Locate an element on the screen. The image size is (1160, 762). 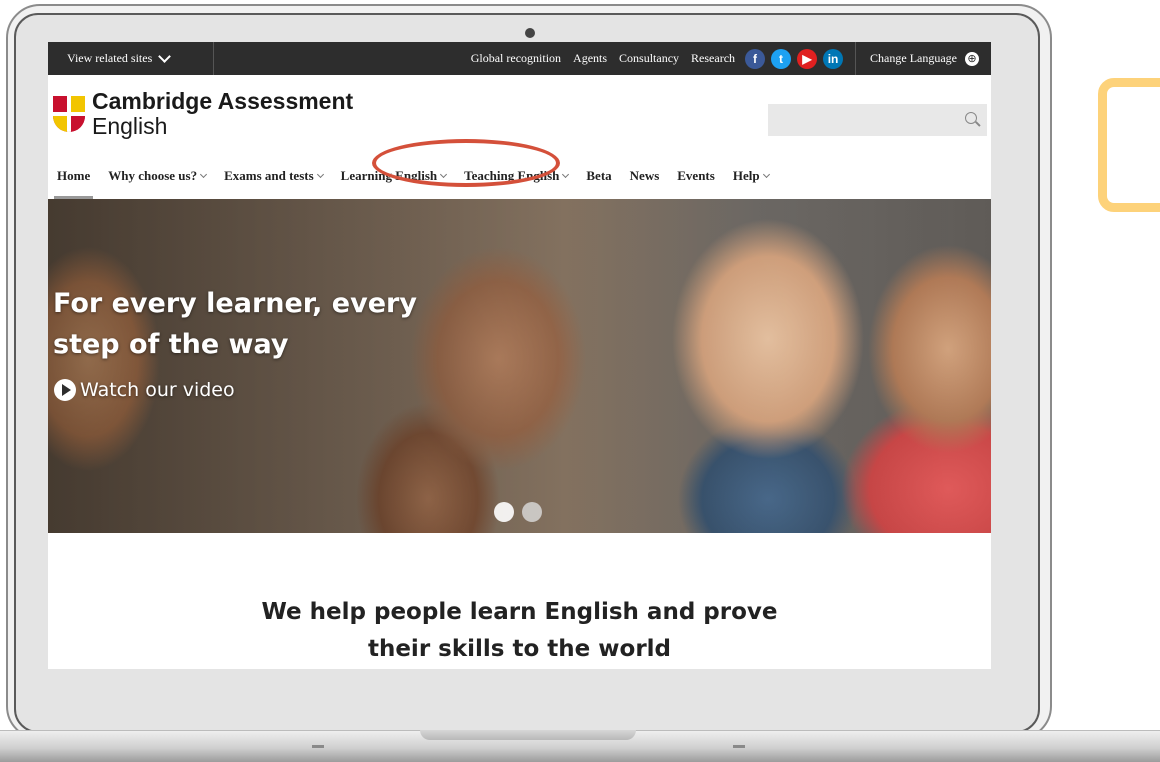
related-sites-label: View related sites is located at coordinates (110, 58).